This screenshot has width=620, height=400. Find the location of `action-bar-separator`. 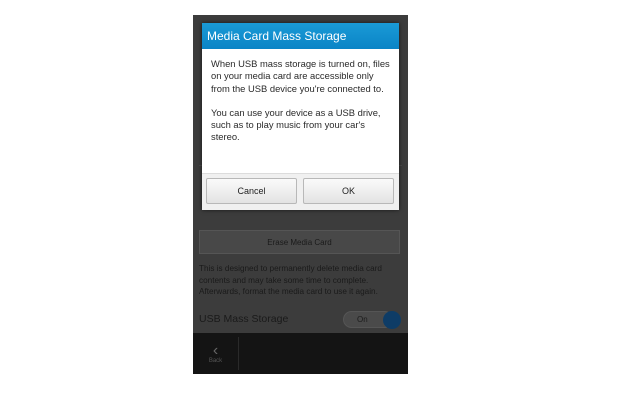

action-bar-separator is located at coordinates (238, 353).